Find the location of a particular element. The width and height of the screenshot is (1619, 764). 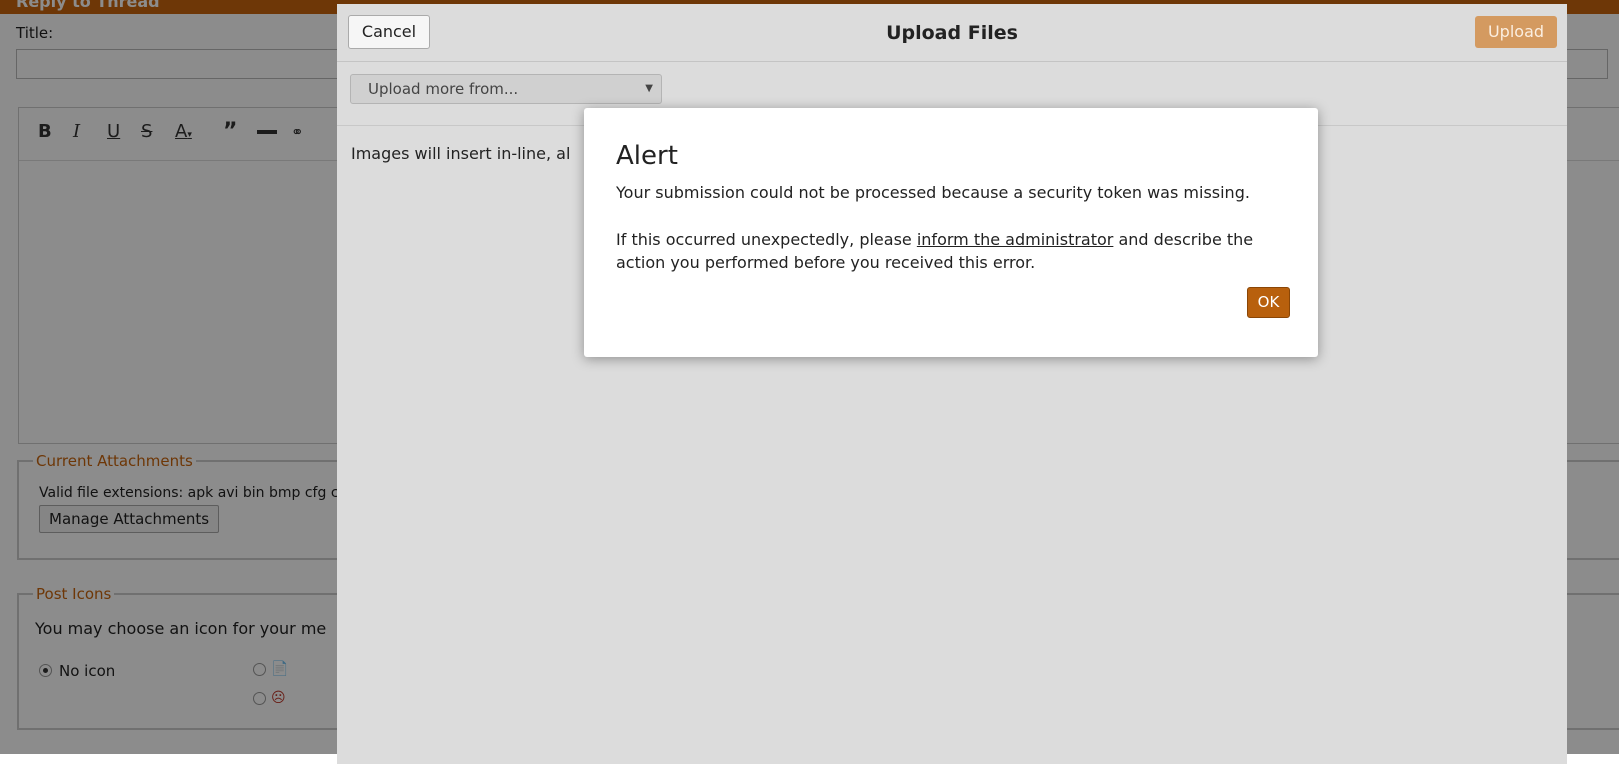

alert-title: Alert is located at coordinates (647, 156).